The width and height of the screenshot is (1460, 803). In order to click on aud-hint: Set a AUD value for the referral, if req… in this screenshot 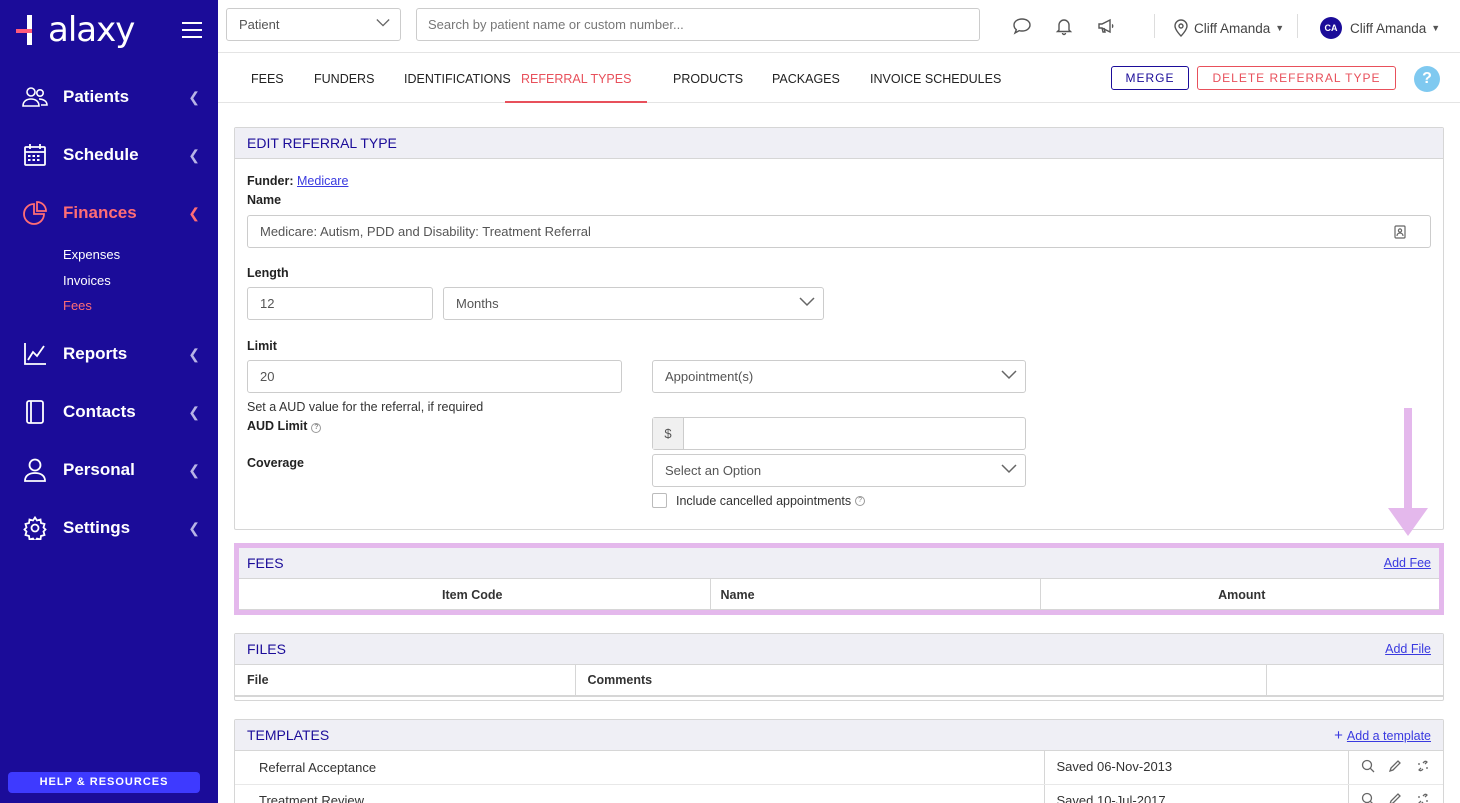, I will do `click(365, 407)`.